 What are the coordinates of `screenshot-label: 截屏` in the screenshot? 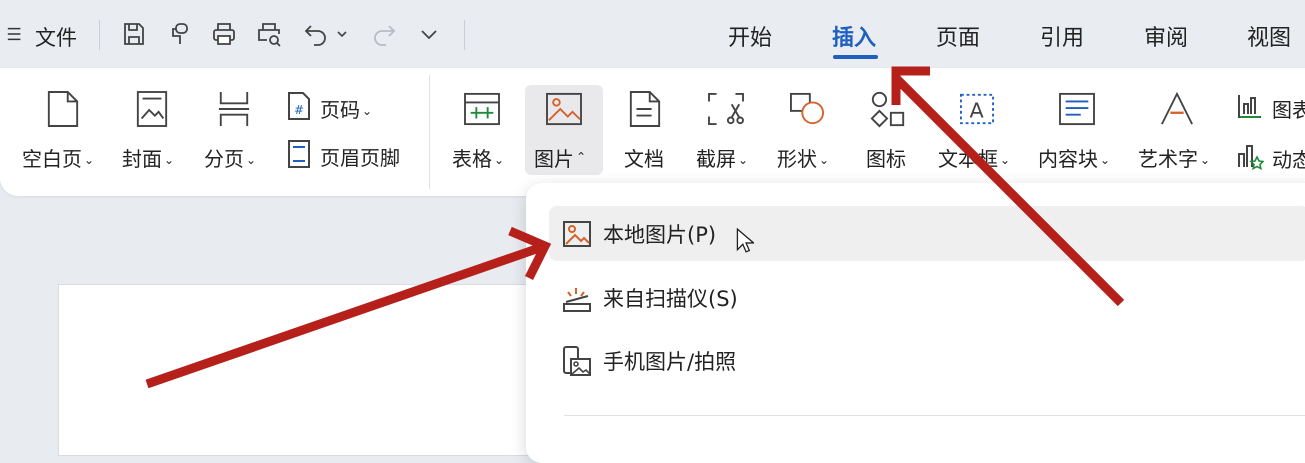 It's located at (716, 159).